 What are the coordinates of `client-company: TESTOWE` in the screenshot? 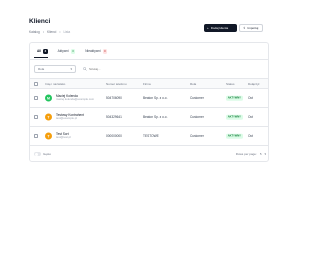 It's located at (151, 136).